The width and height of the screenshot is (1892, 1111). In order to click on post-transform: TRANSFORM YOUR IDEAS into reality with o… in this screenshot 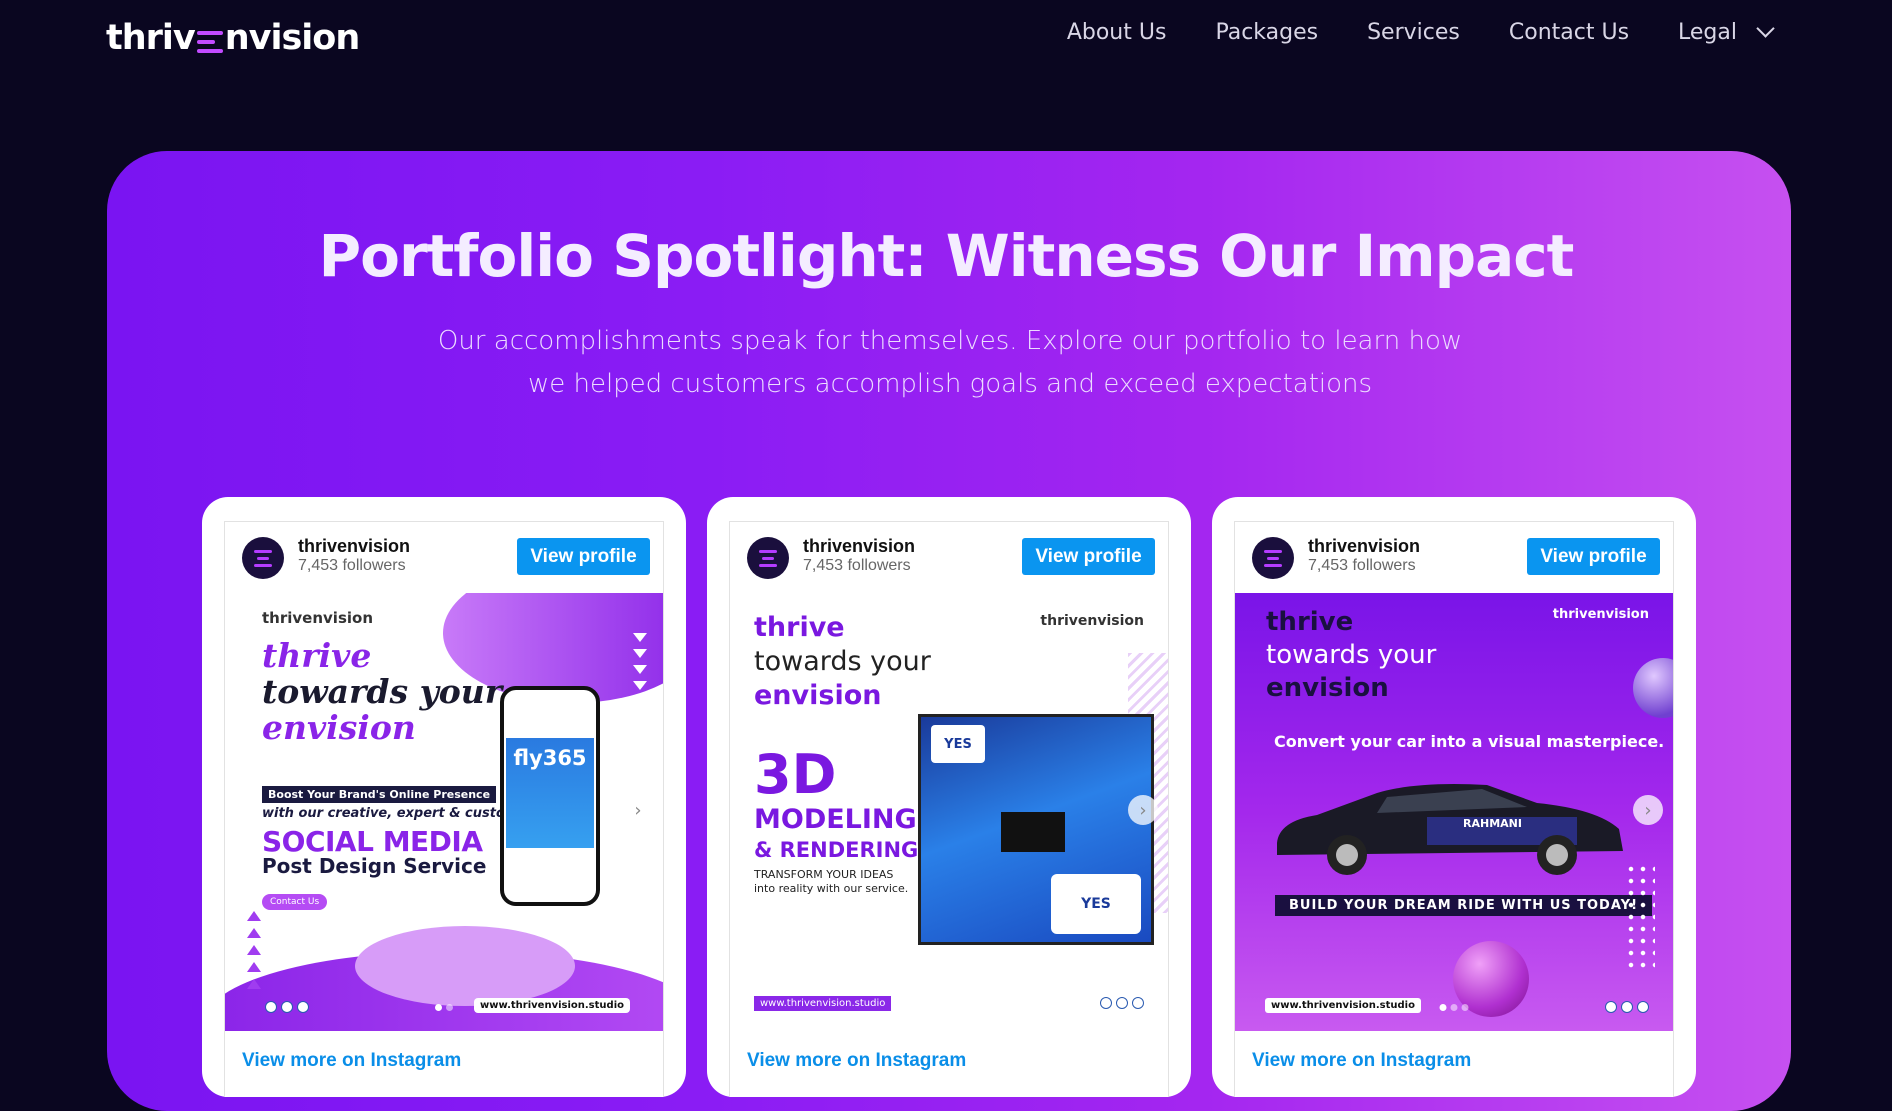, I will do `click(831, 882)`.